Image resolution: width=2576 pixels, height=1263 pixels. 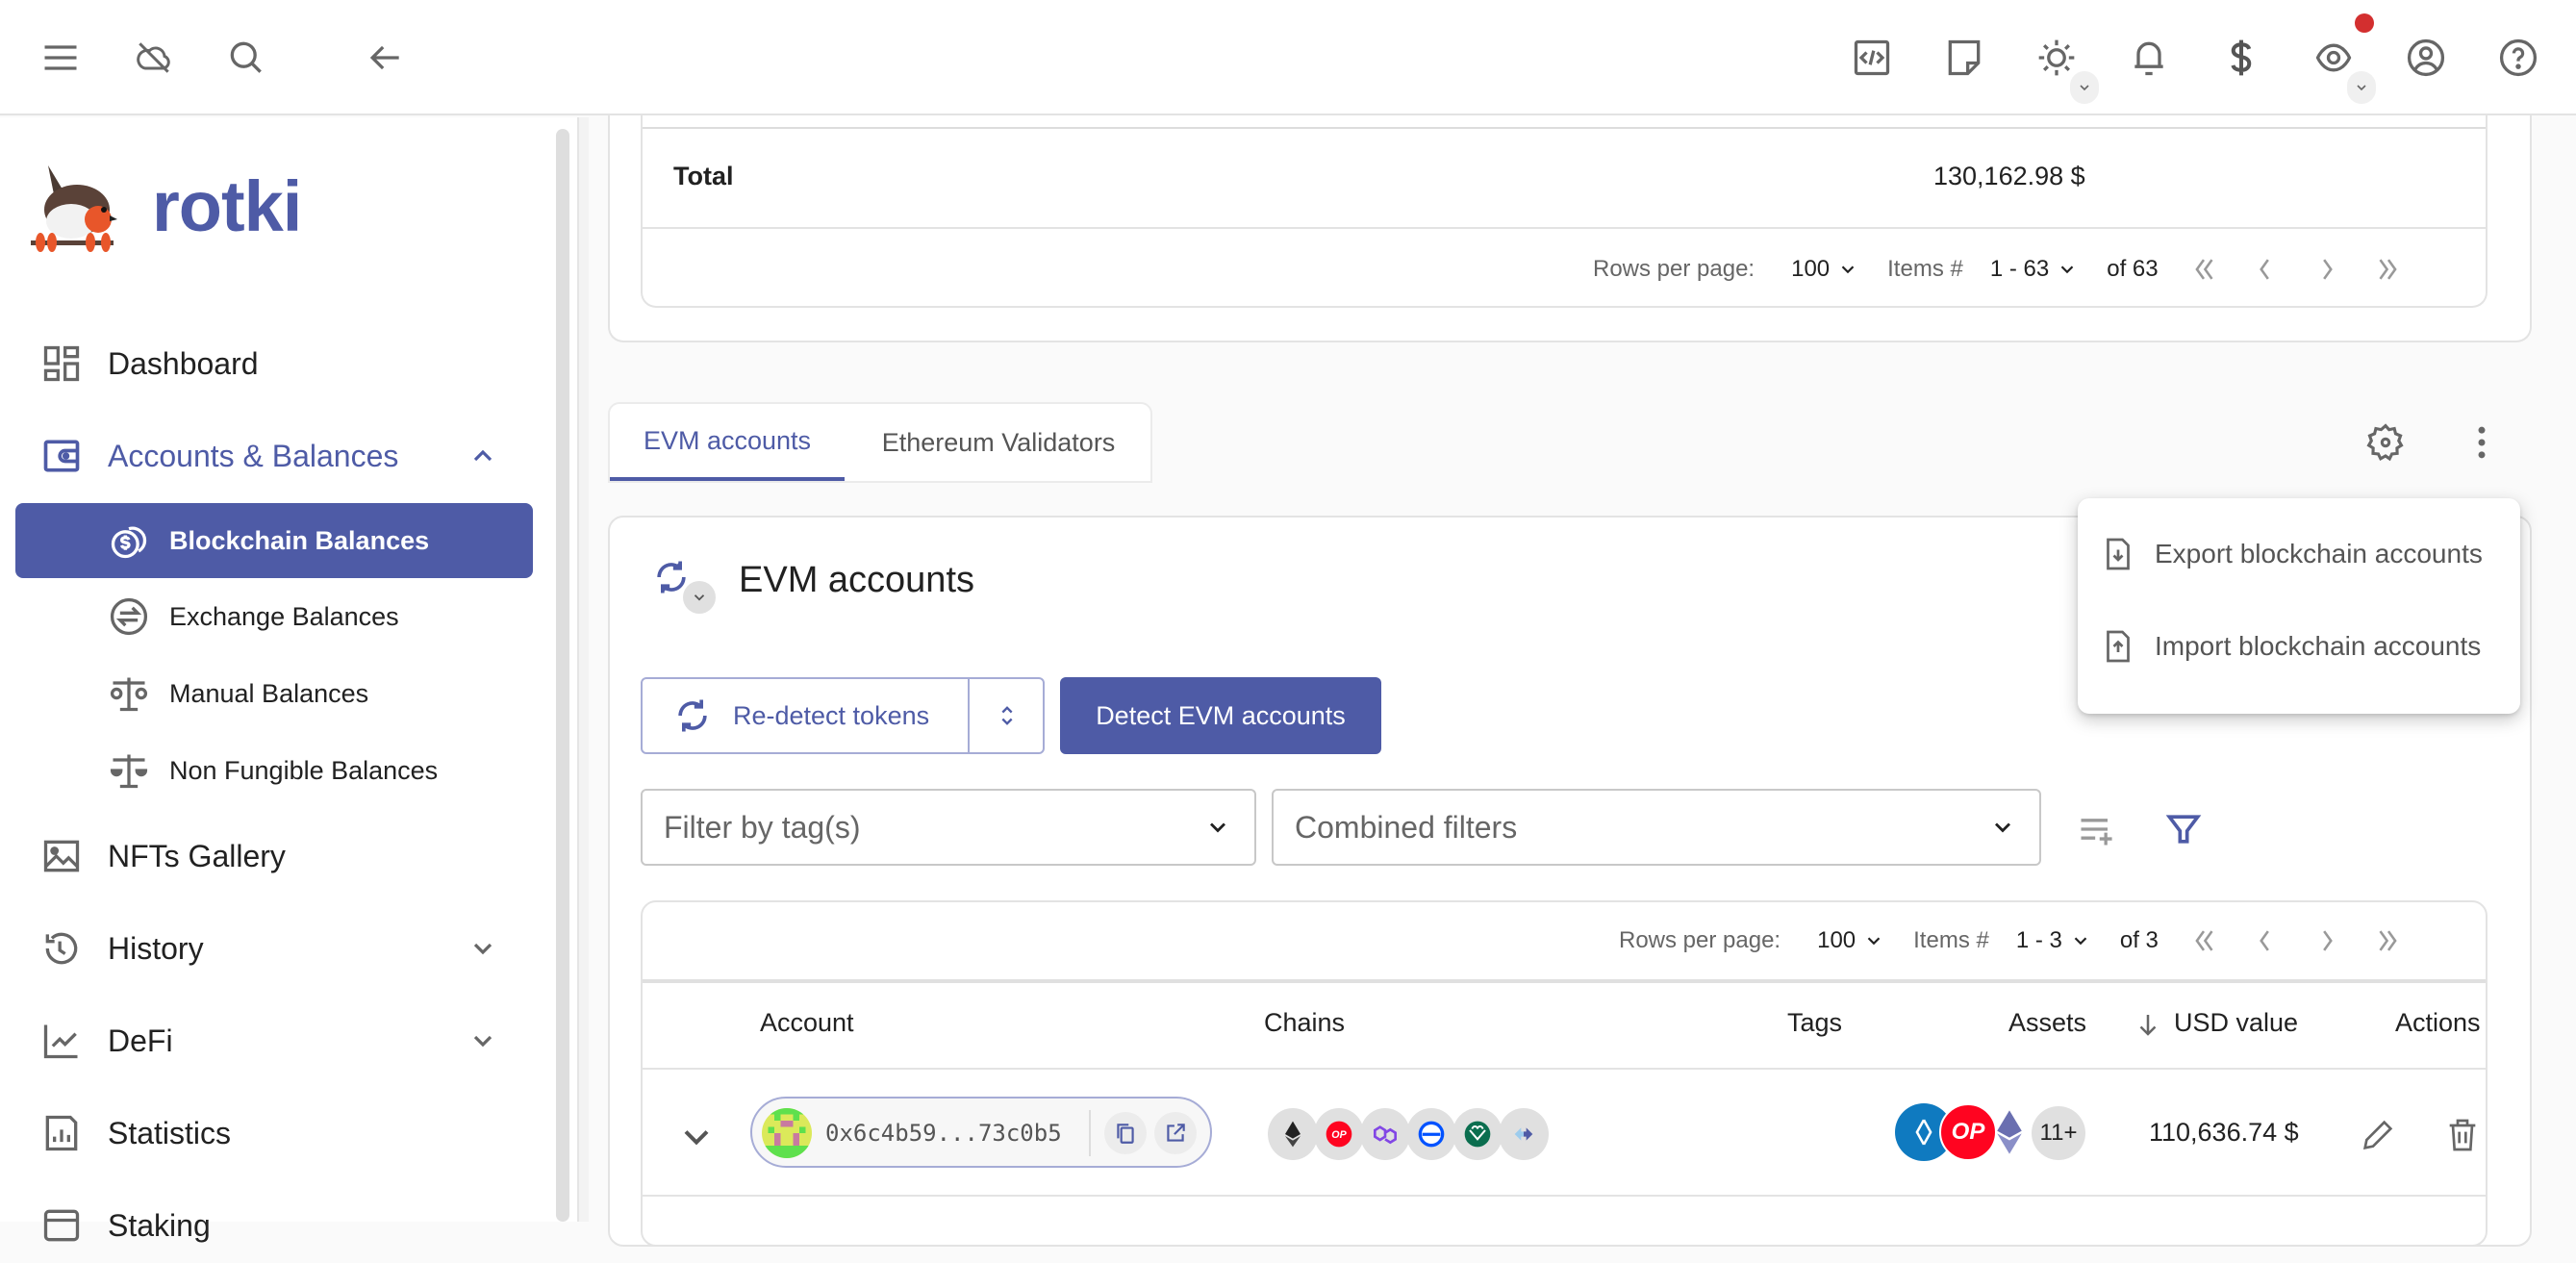 I want to click on column-header-usd-value: USD value, so click(x=2236, y=1023).